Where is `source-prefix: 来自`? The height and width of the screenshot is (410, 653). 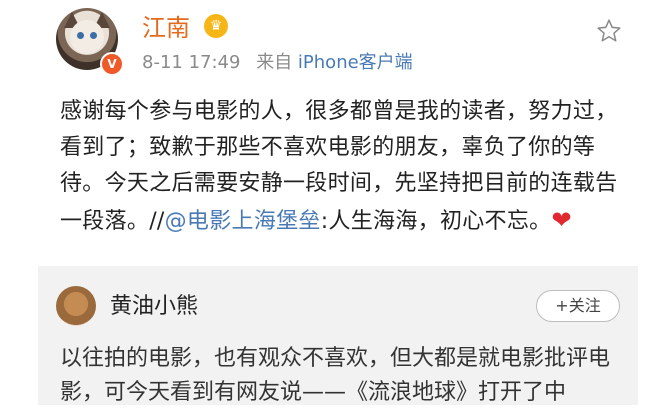 source-prefix: 来自 is located at coordinates (274, 62).